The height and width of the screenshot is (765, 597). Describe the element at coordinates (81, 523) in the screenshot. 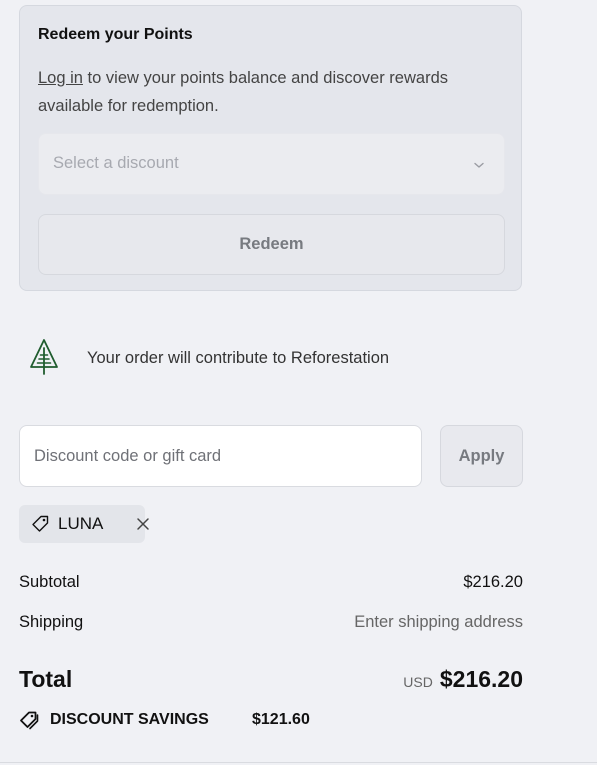

I see `applied-discount-code: LUNA` at that location.